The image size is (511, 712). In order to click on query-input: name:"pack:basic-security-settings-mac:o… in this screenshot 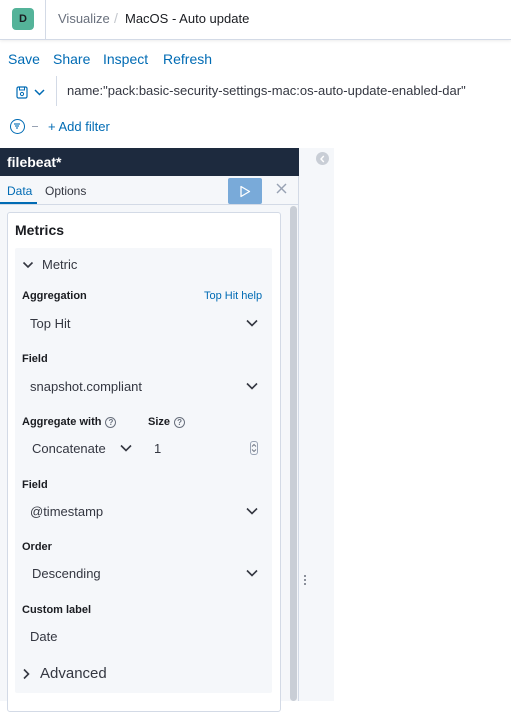, I will do `click(266, 90)`.